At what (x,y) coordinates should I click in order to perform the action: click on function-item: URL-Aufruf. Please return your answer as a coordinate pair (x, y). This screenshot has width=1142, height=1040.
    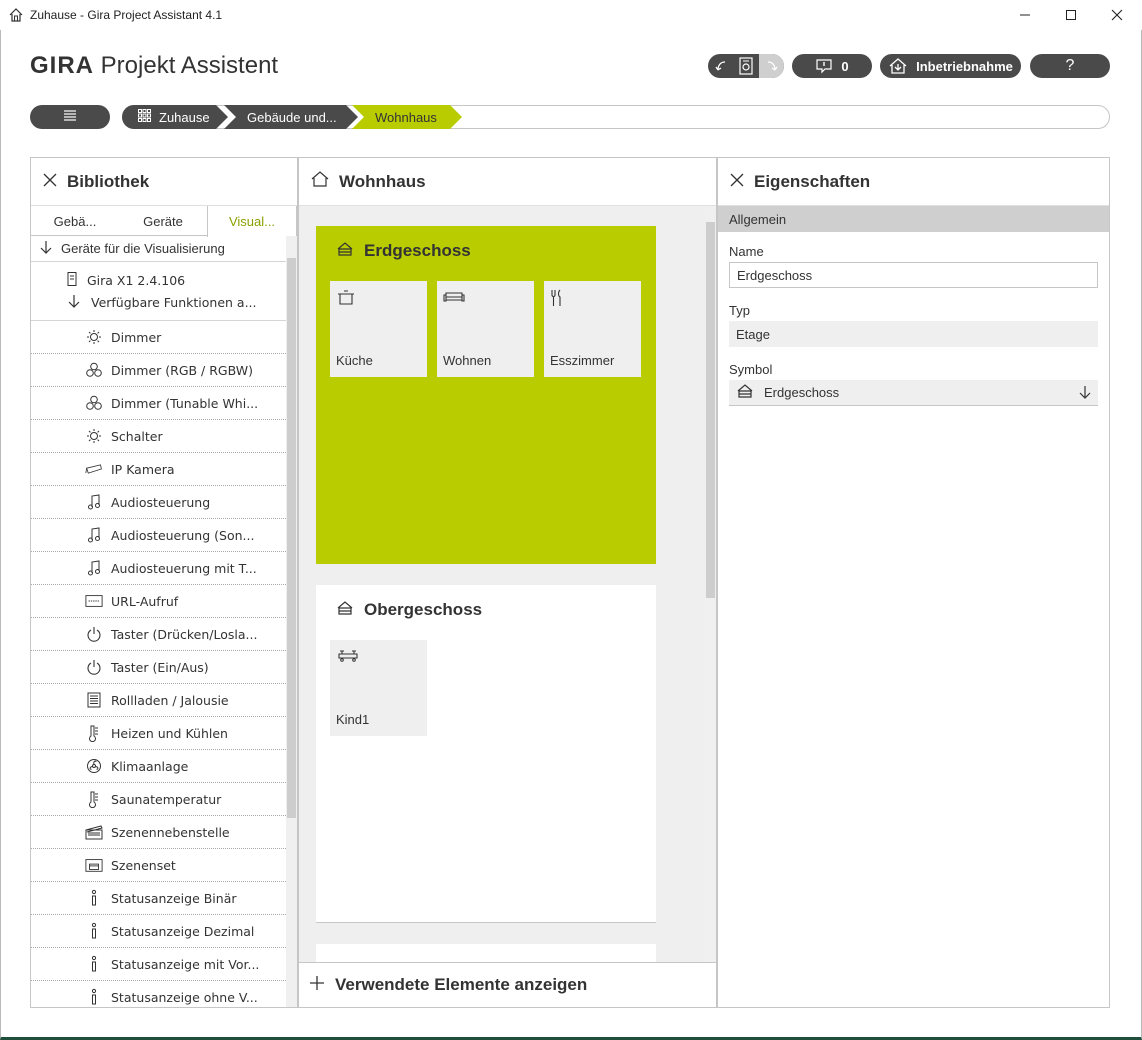
    Looking at the image, I should click on (158, 601).